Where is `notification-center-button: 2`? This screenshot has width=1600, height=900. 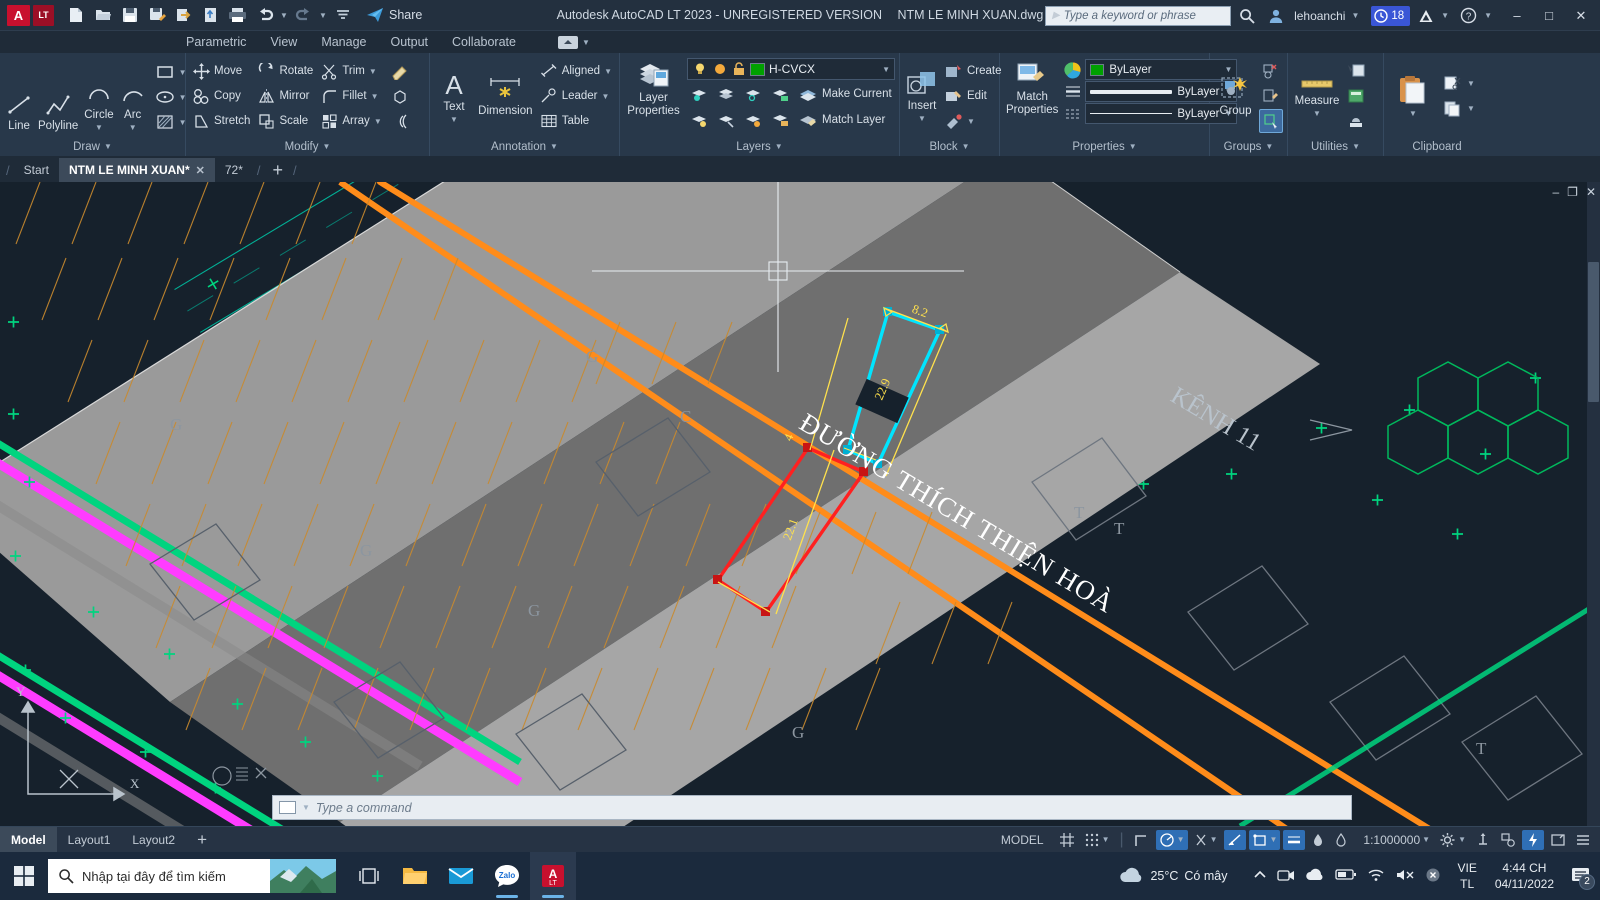
notification-center-button: 2 is located at coordinates (1582, 877).